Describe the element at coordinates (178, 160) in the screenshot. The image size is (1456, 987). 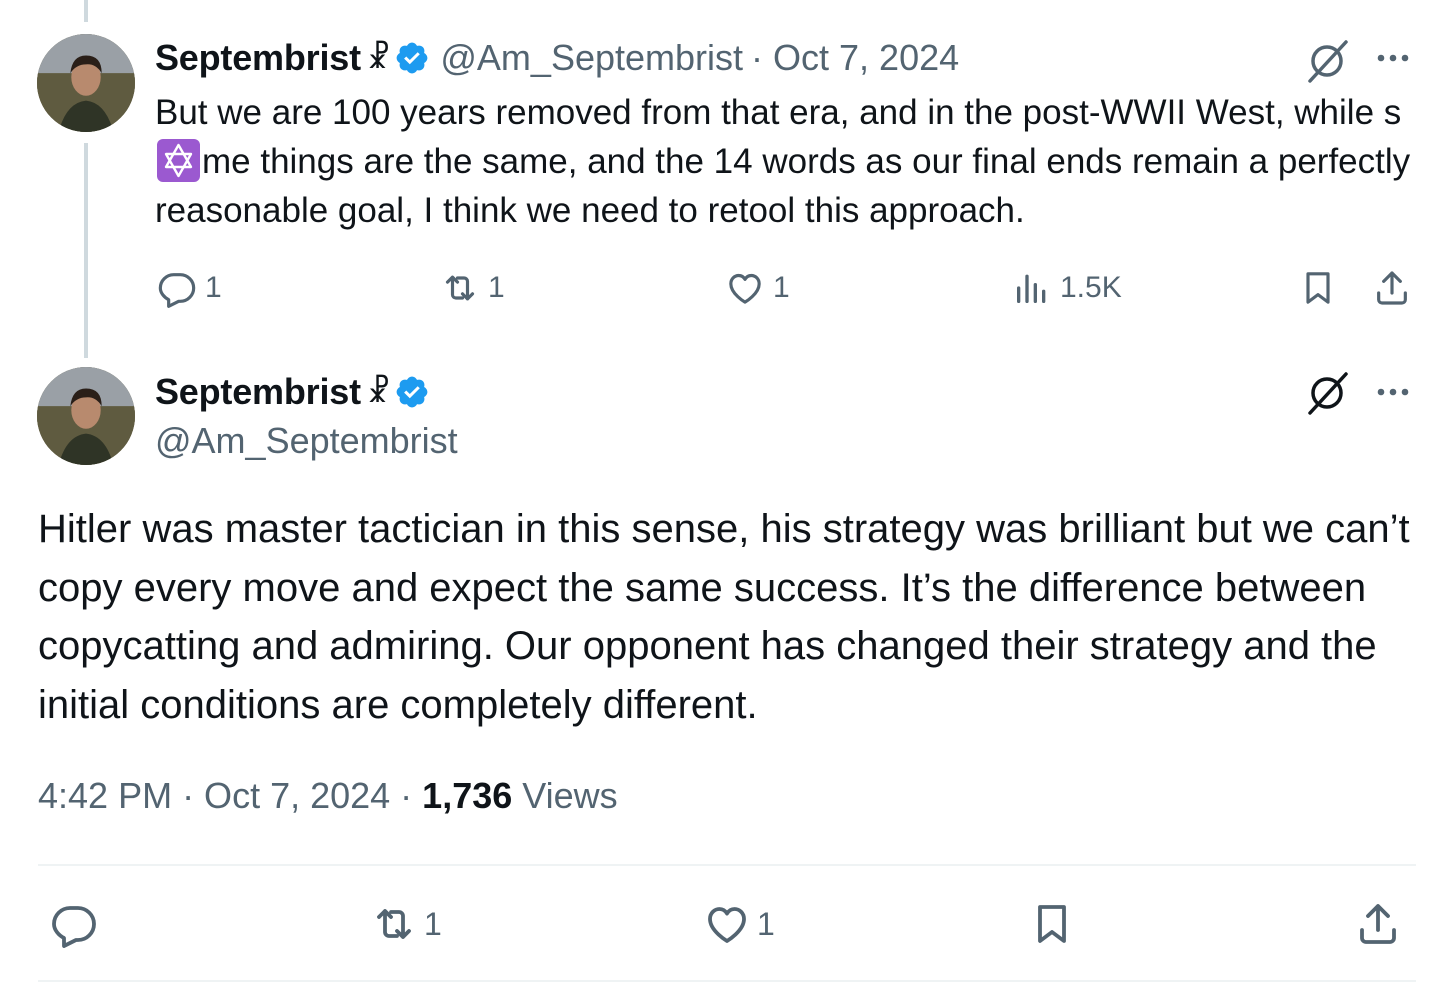
I see `star-of-david-emoji` at that location.